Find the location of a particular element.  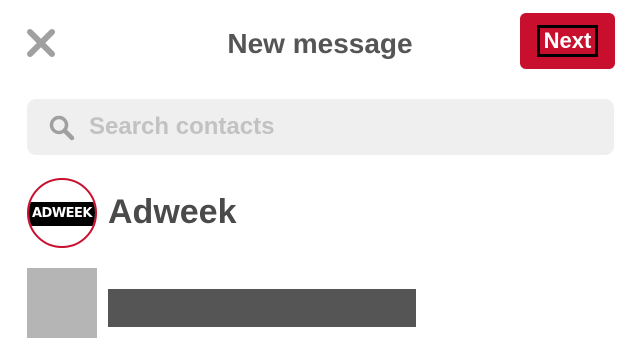

redacted-contact-name is located at coordinates (262, 308).